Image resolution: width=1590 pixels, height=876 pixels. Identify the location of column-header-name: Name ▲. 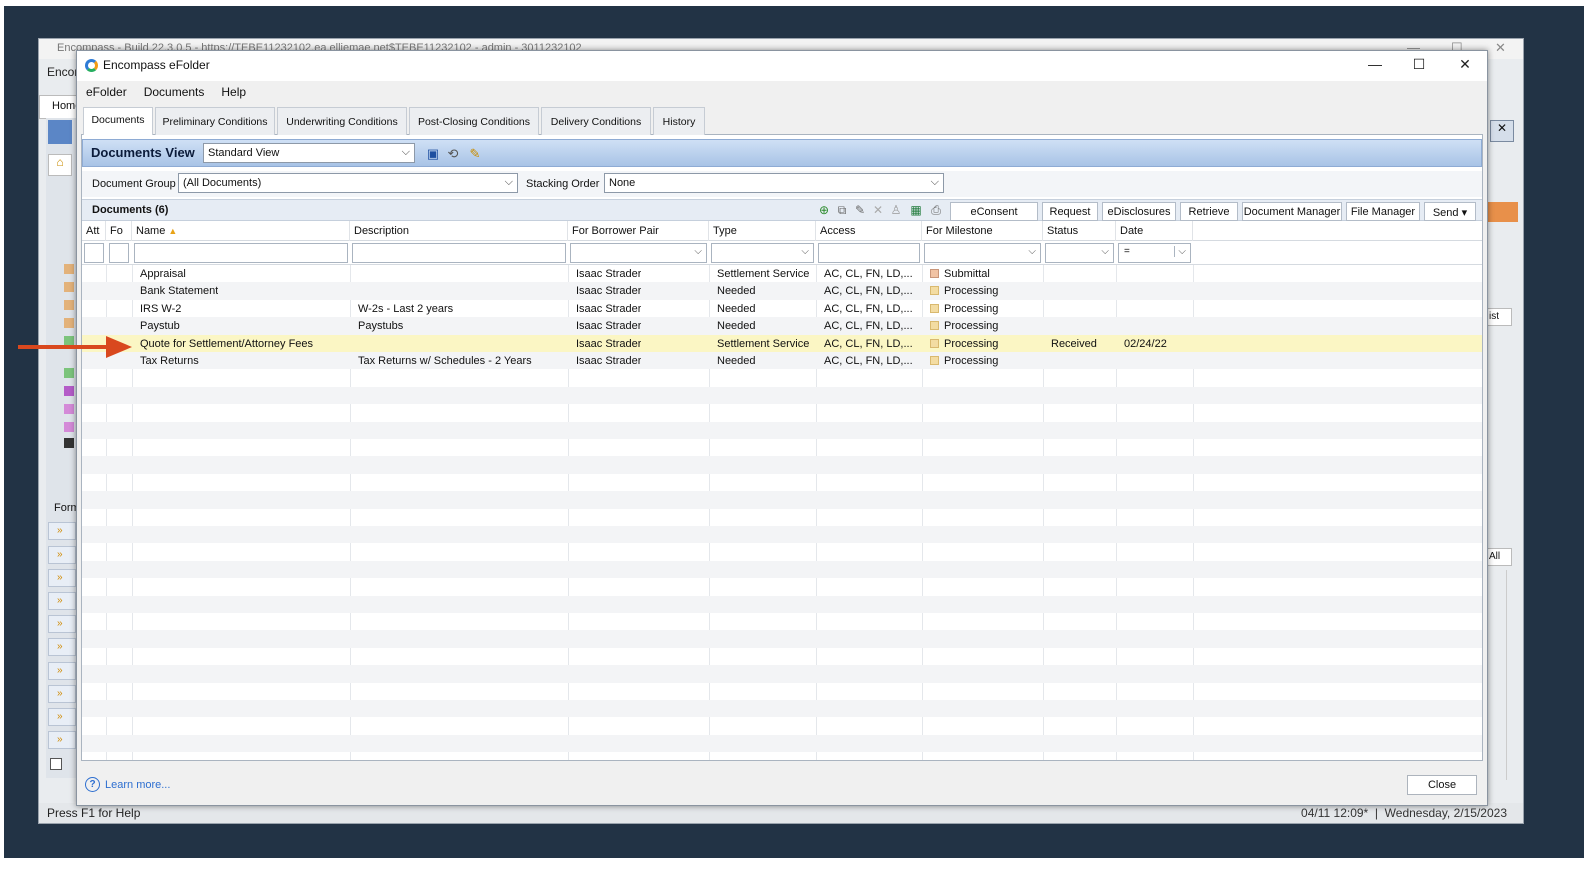
(241, 231).